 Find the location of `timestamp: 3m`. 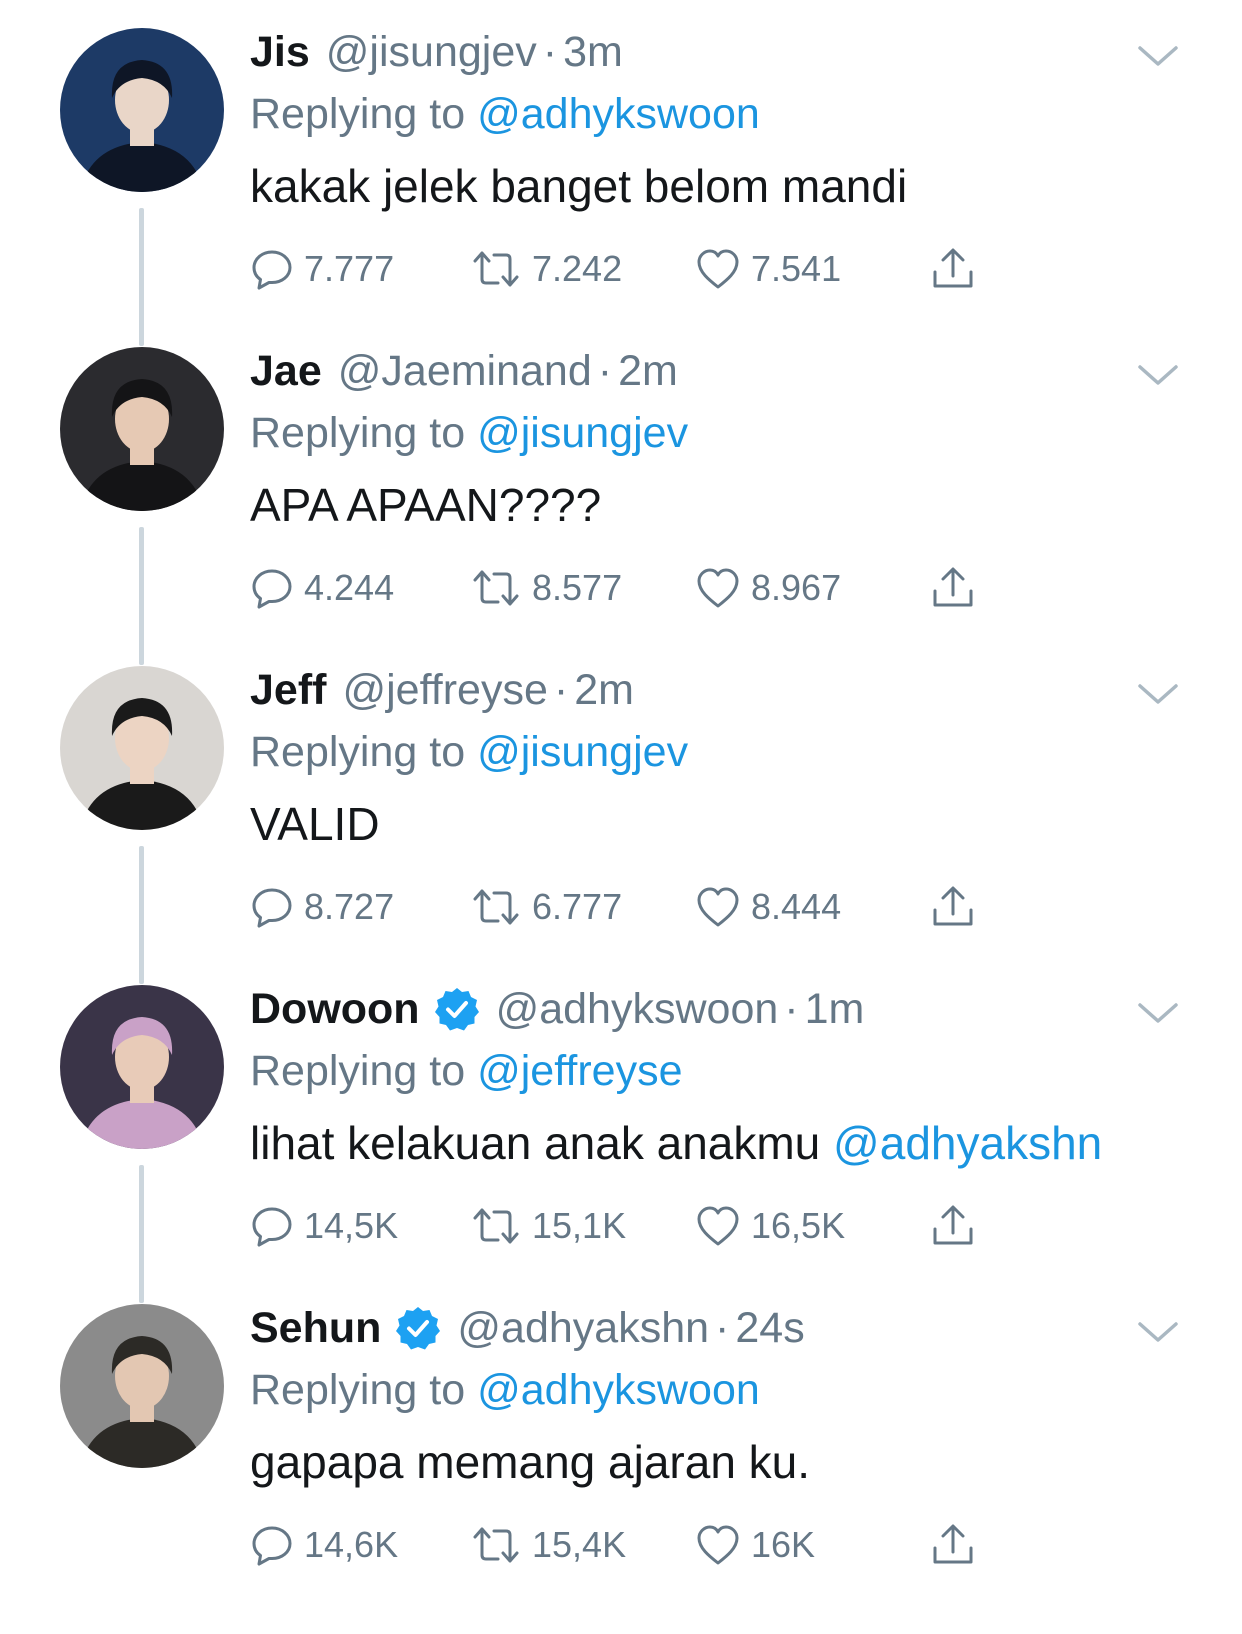

timestamp: 3m is located at coordinates (593, 52).